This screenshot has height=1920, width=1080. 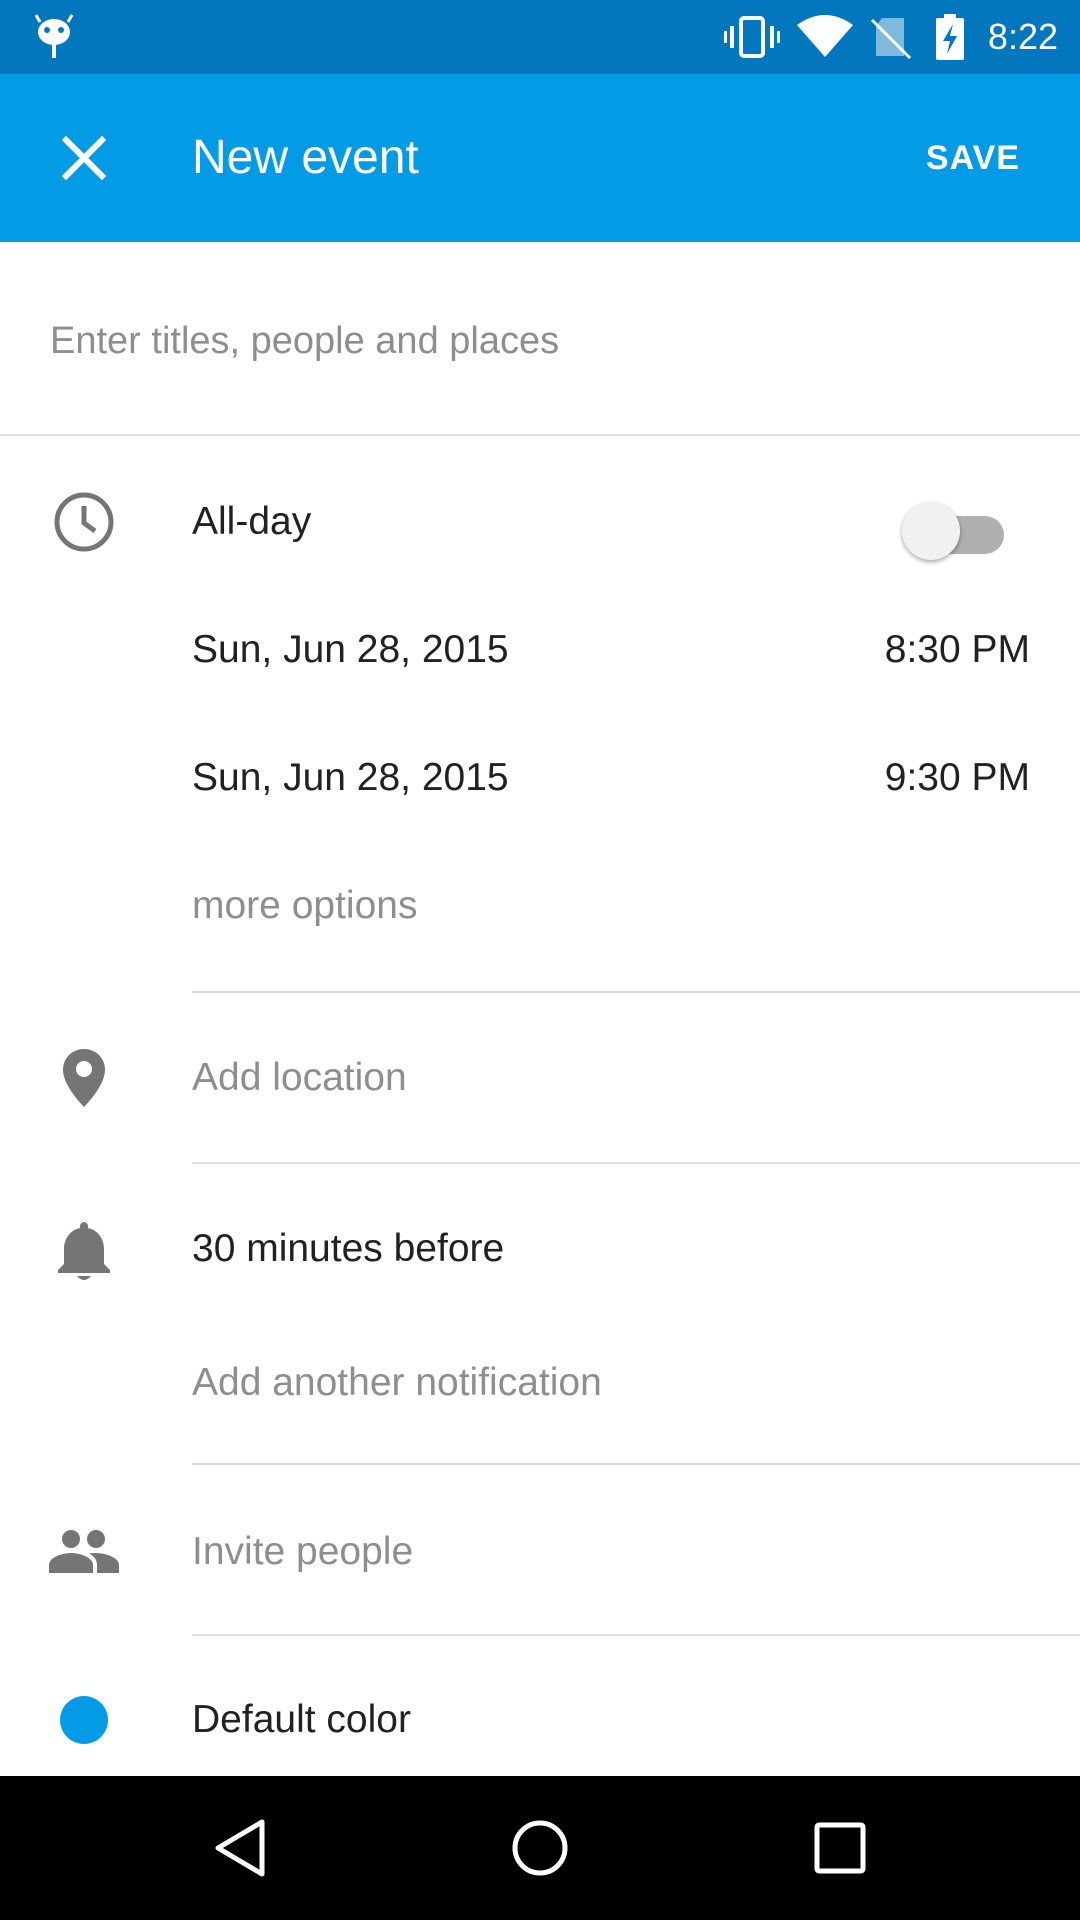 I want to click on clock-icon, so click(x=84, y=522).